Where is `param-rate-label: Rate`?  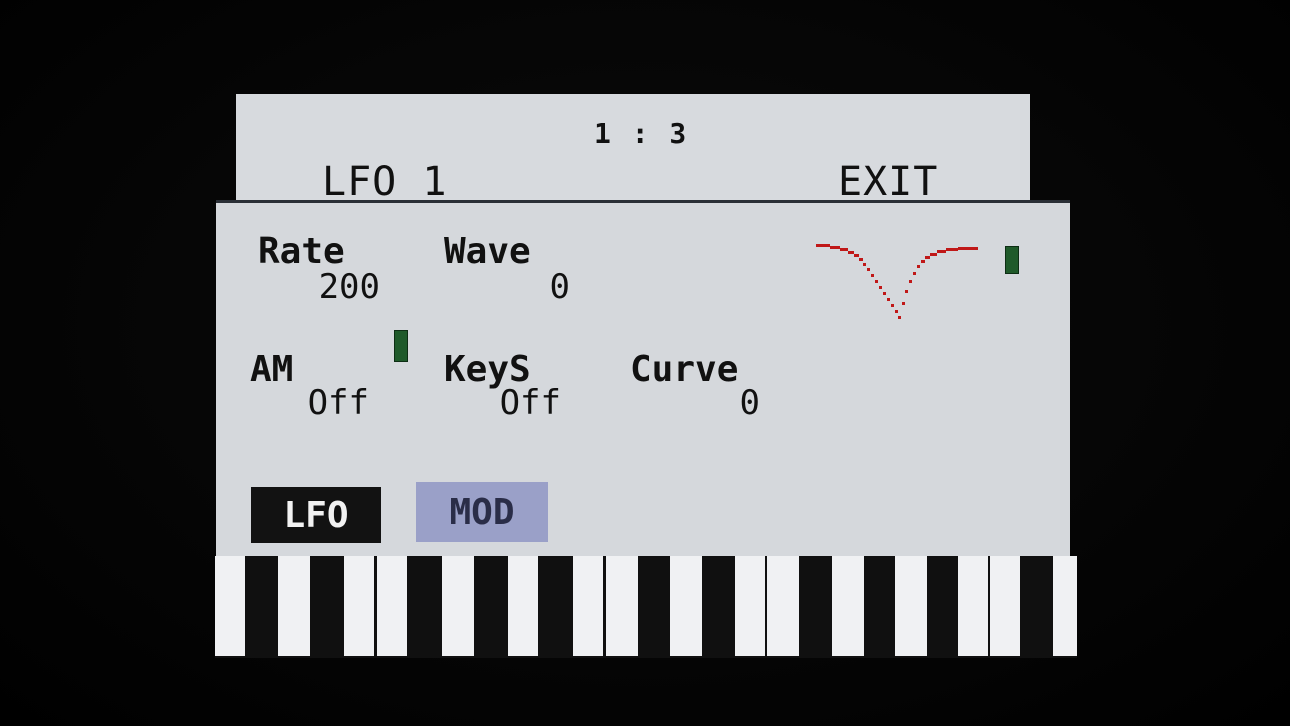
param-rate-label: Rate is located at coordinates (301, 252).